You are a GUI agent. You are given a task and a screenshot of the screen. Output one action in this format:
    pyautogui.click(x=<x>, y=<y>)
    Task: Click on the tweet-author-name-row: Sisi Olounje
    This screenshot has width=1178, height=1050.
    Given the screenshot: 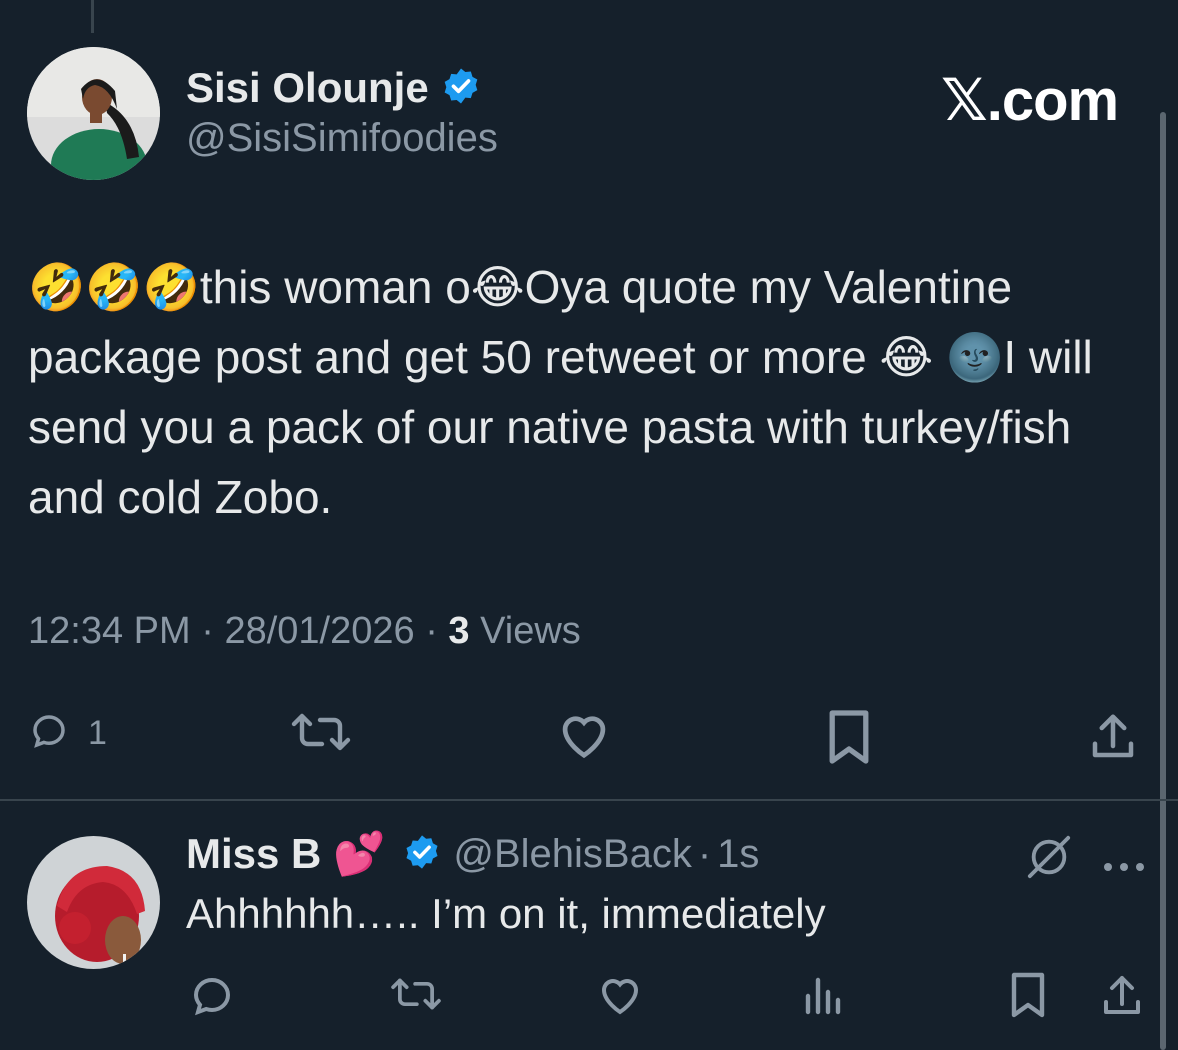 What is the action you would take?
    pyautogui.click(x=333, y=88)
    